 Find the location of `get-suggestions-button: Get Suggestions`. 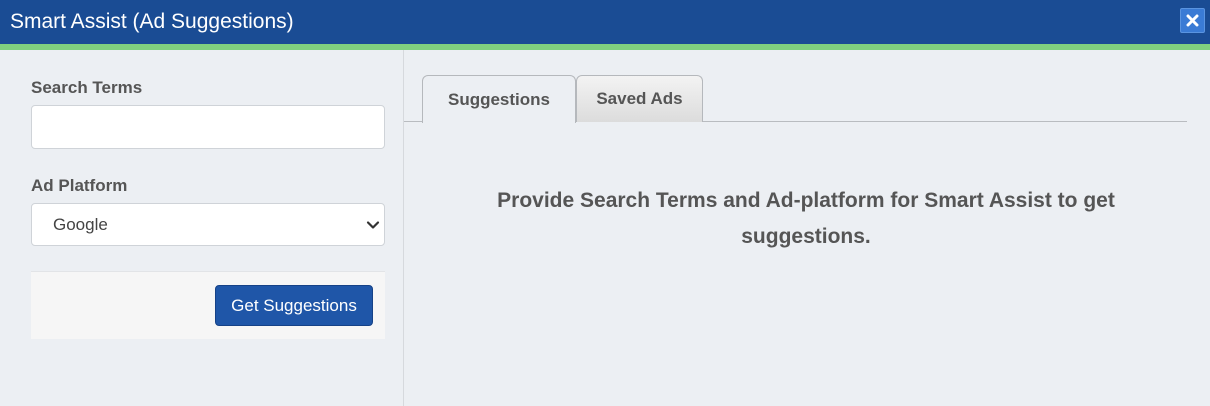

get-suggestions-button: Get Suggestions is located at coordinates (294, 305).